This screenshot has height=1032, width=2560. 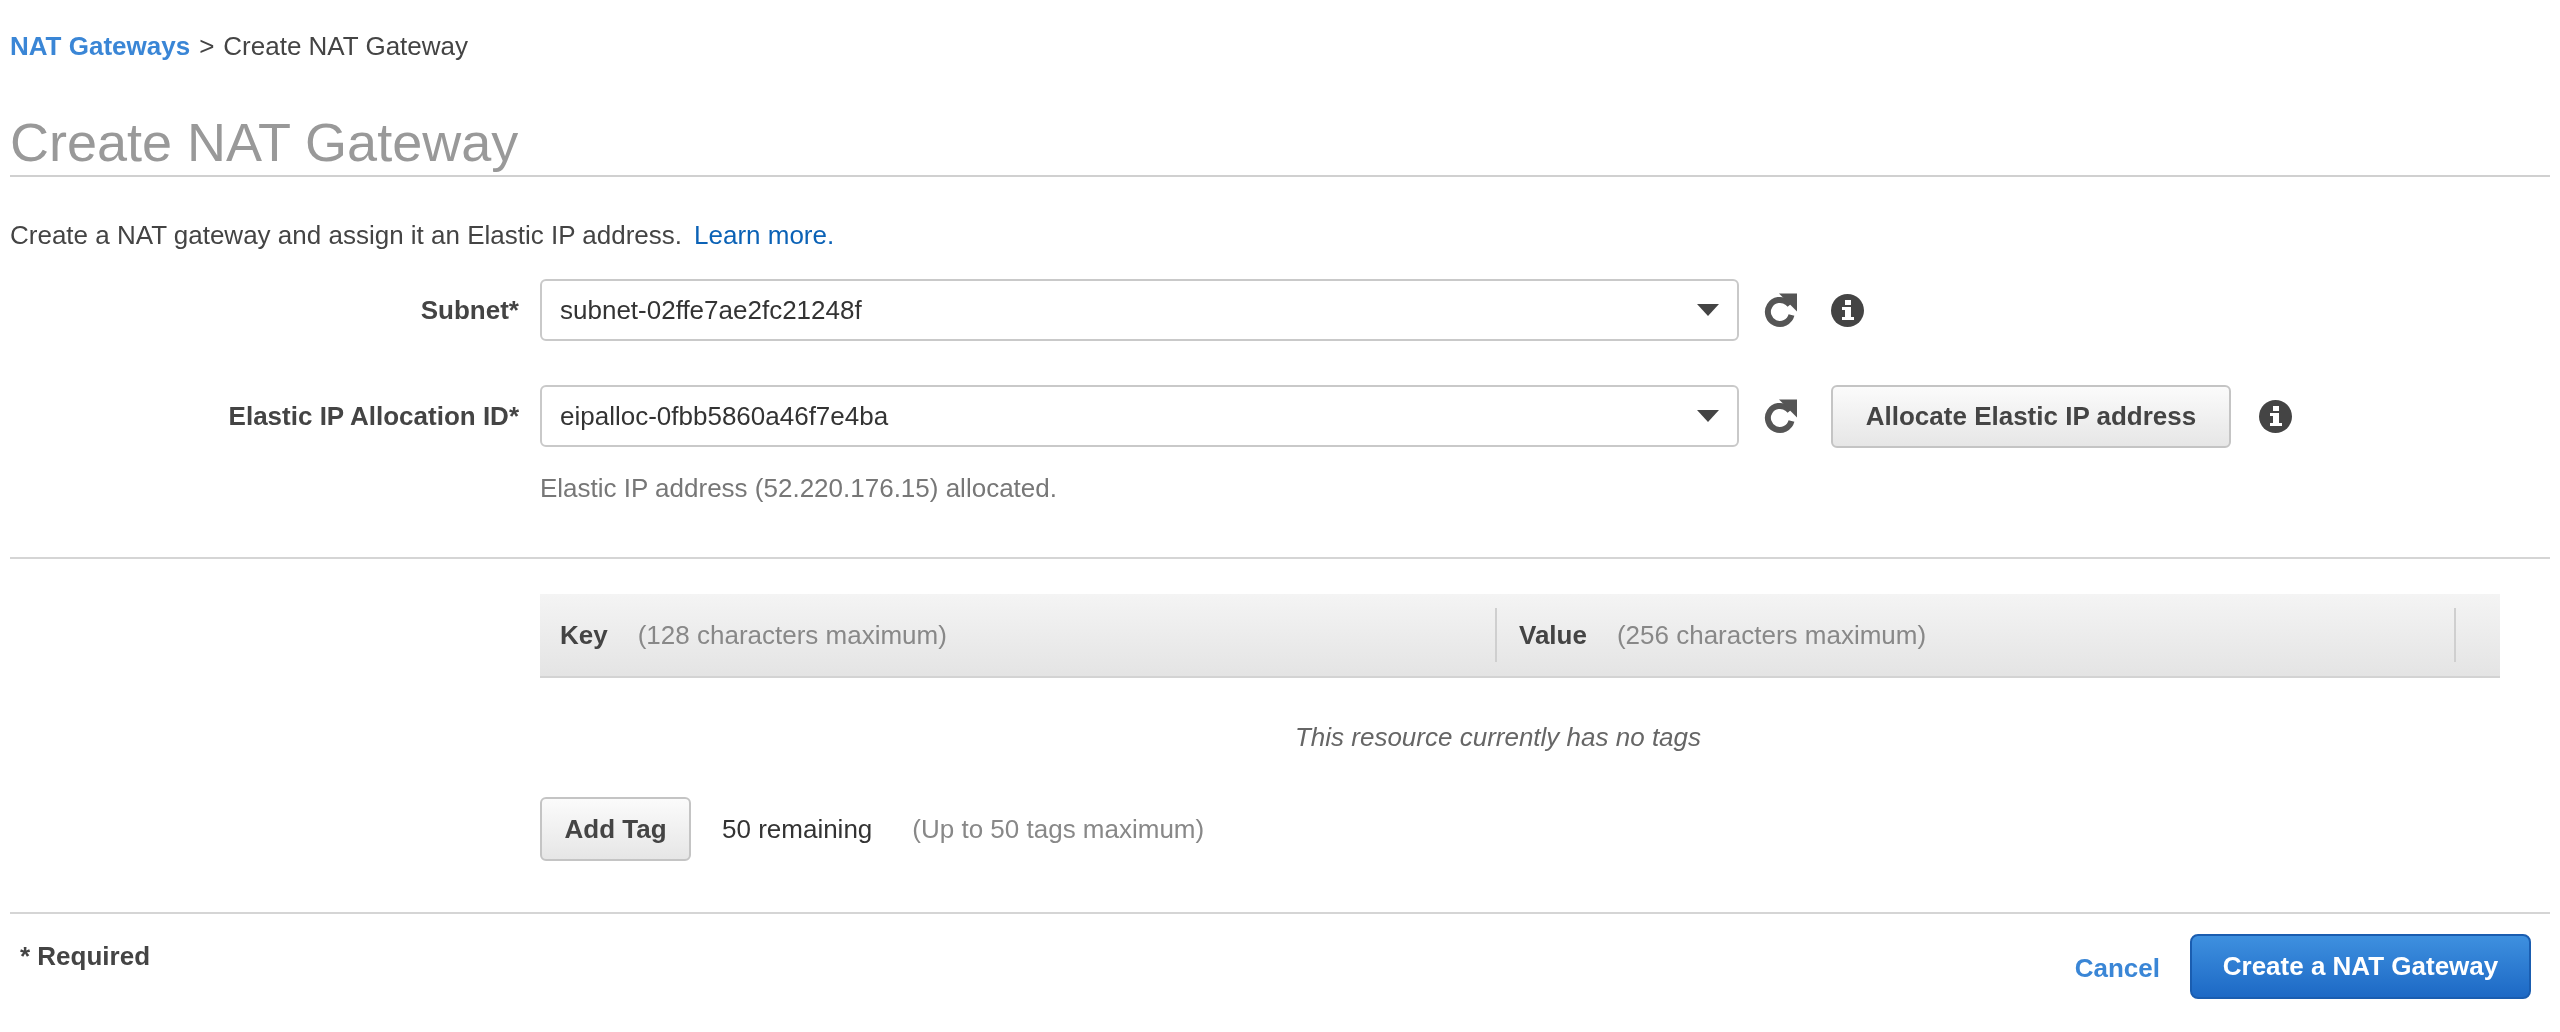 I want to click on cancel-link: Cancel, so click(x=2117, y=968).